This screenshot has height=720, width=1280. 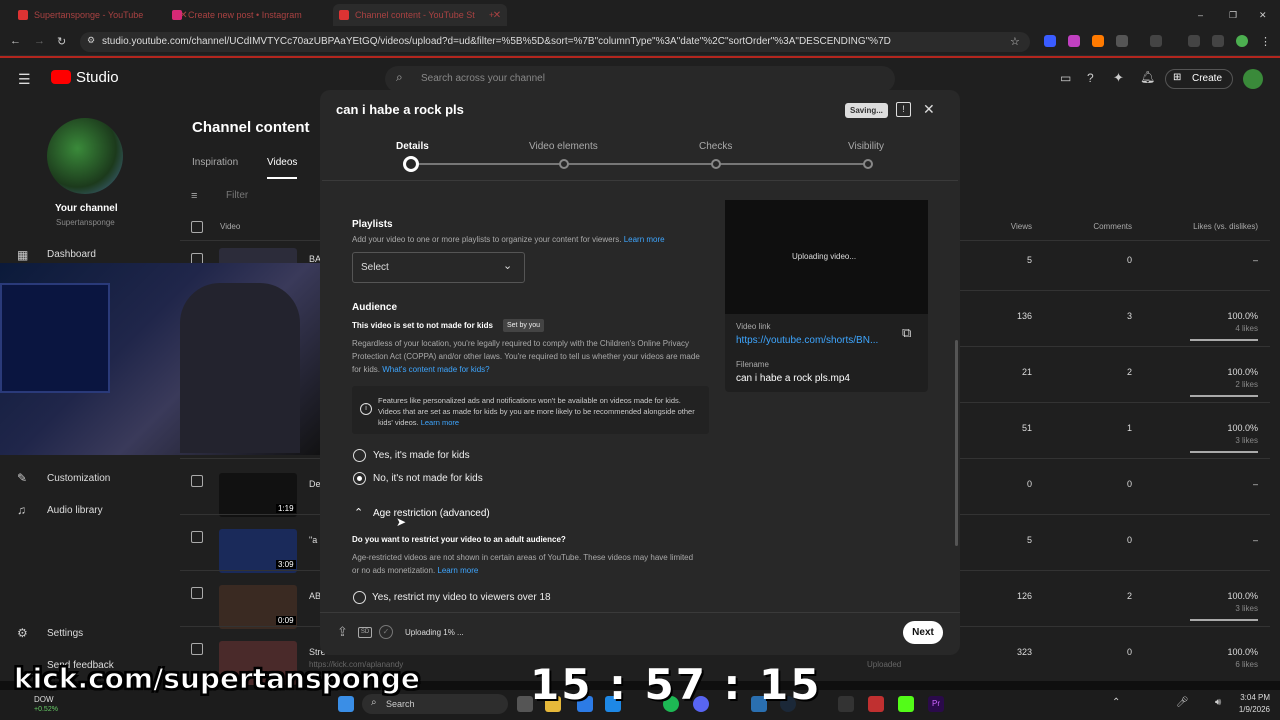 What do you see at coordinates (61, 41) in the screenshot?
I see `reload-icon: ↻` at bounding box center [61, 41].